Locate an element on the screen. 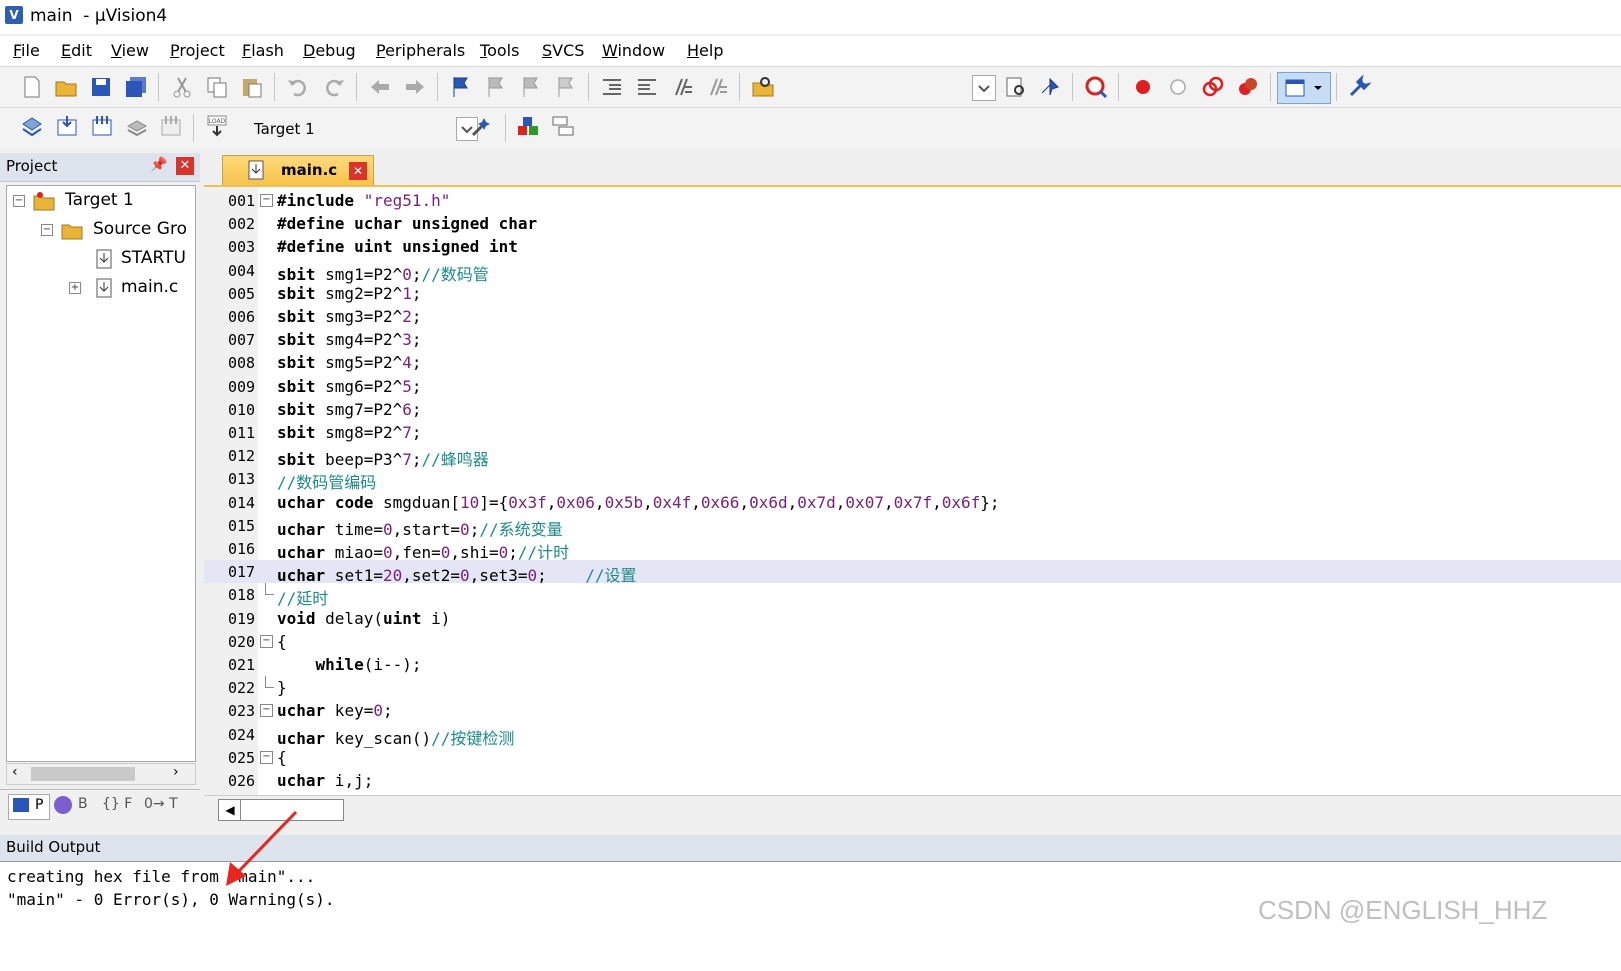 The height and width of the screenshot is (971, 1621). tree-item-target: − Target 1 is located at coordinates (101, 201).